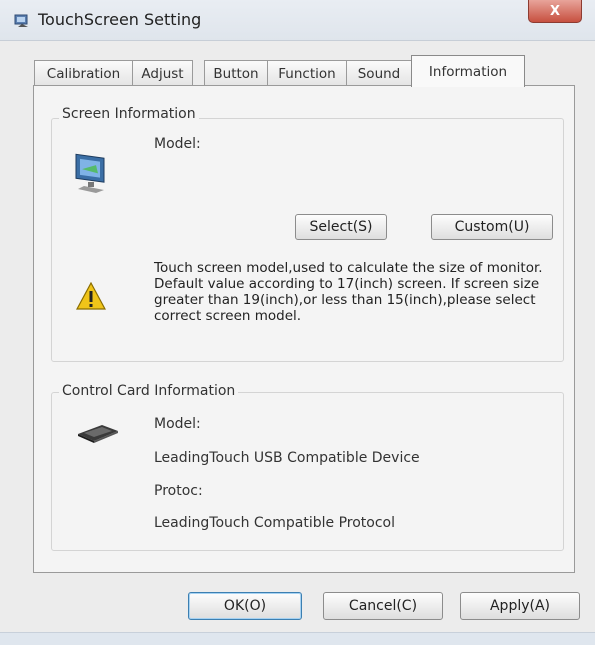  I want to click on ok-button: OK(O), so click(245, 606).